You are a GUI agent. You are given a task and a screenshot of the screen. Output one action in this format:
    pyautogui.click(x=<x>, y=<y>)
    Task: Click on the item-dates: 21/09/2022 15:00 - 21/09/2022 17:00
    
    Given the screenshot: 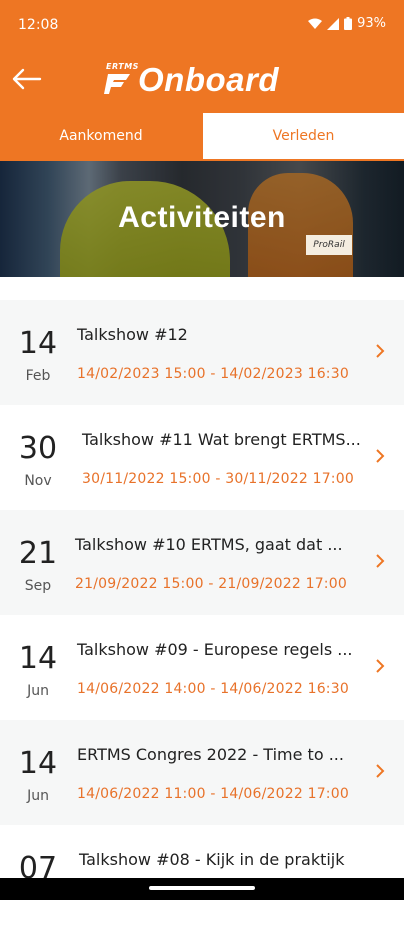 What is the action you would take?
    pyautogui.click(x=211, y=584)
    